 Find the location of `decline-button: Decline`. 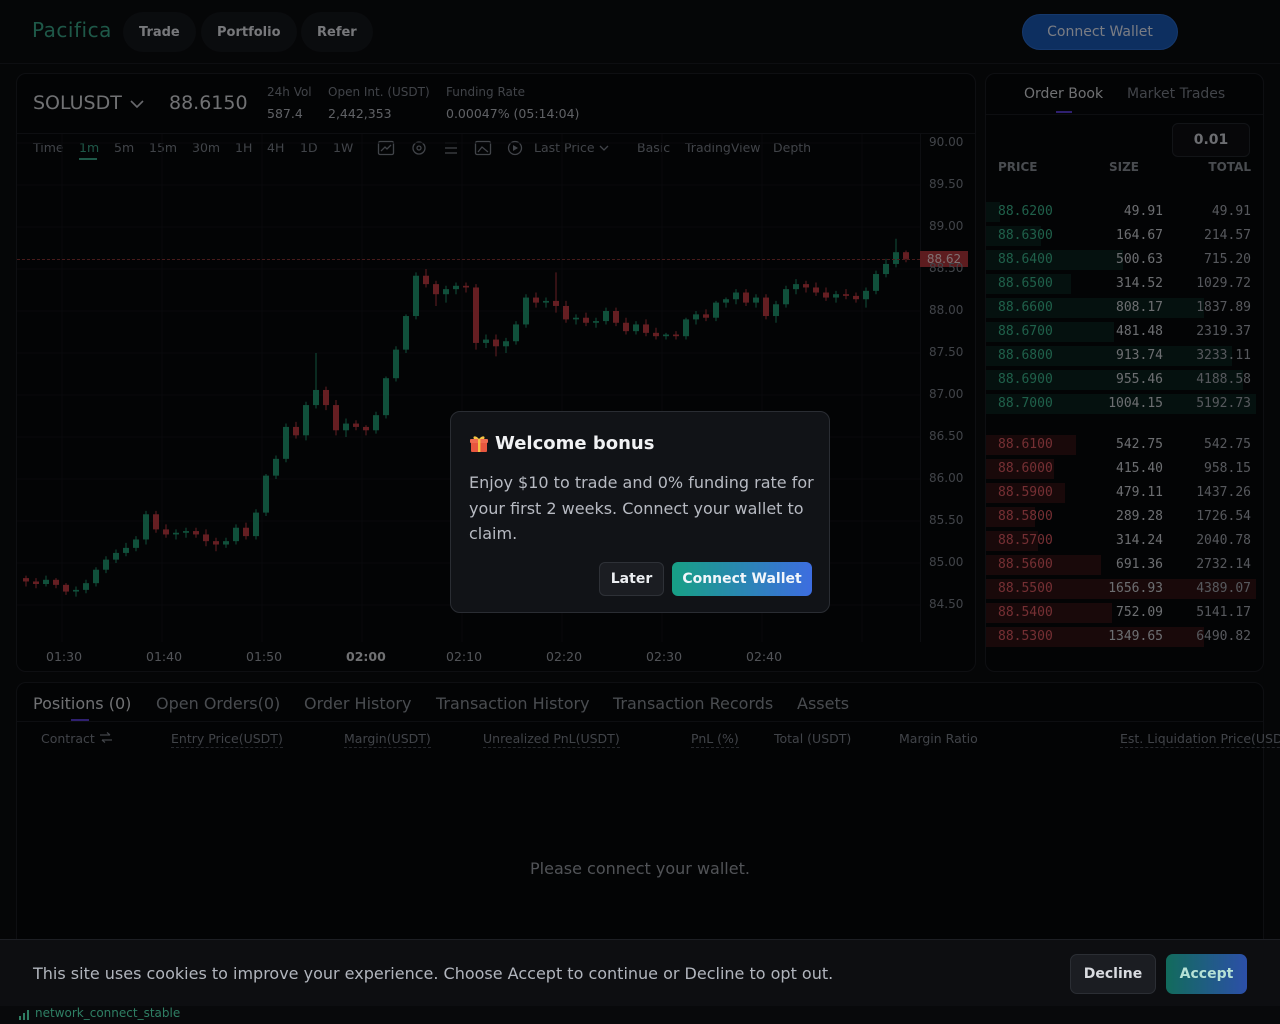

decline-button: Decline is located at coordinates (1113, 974).